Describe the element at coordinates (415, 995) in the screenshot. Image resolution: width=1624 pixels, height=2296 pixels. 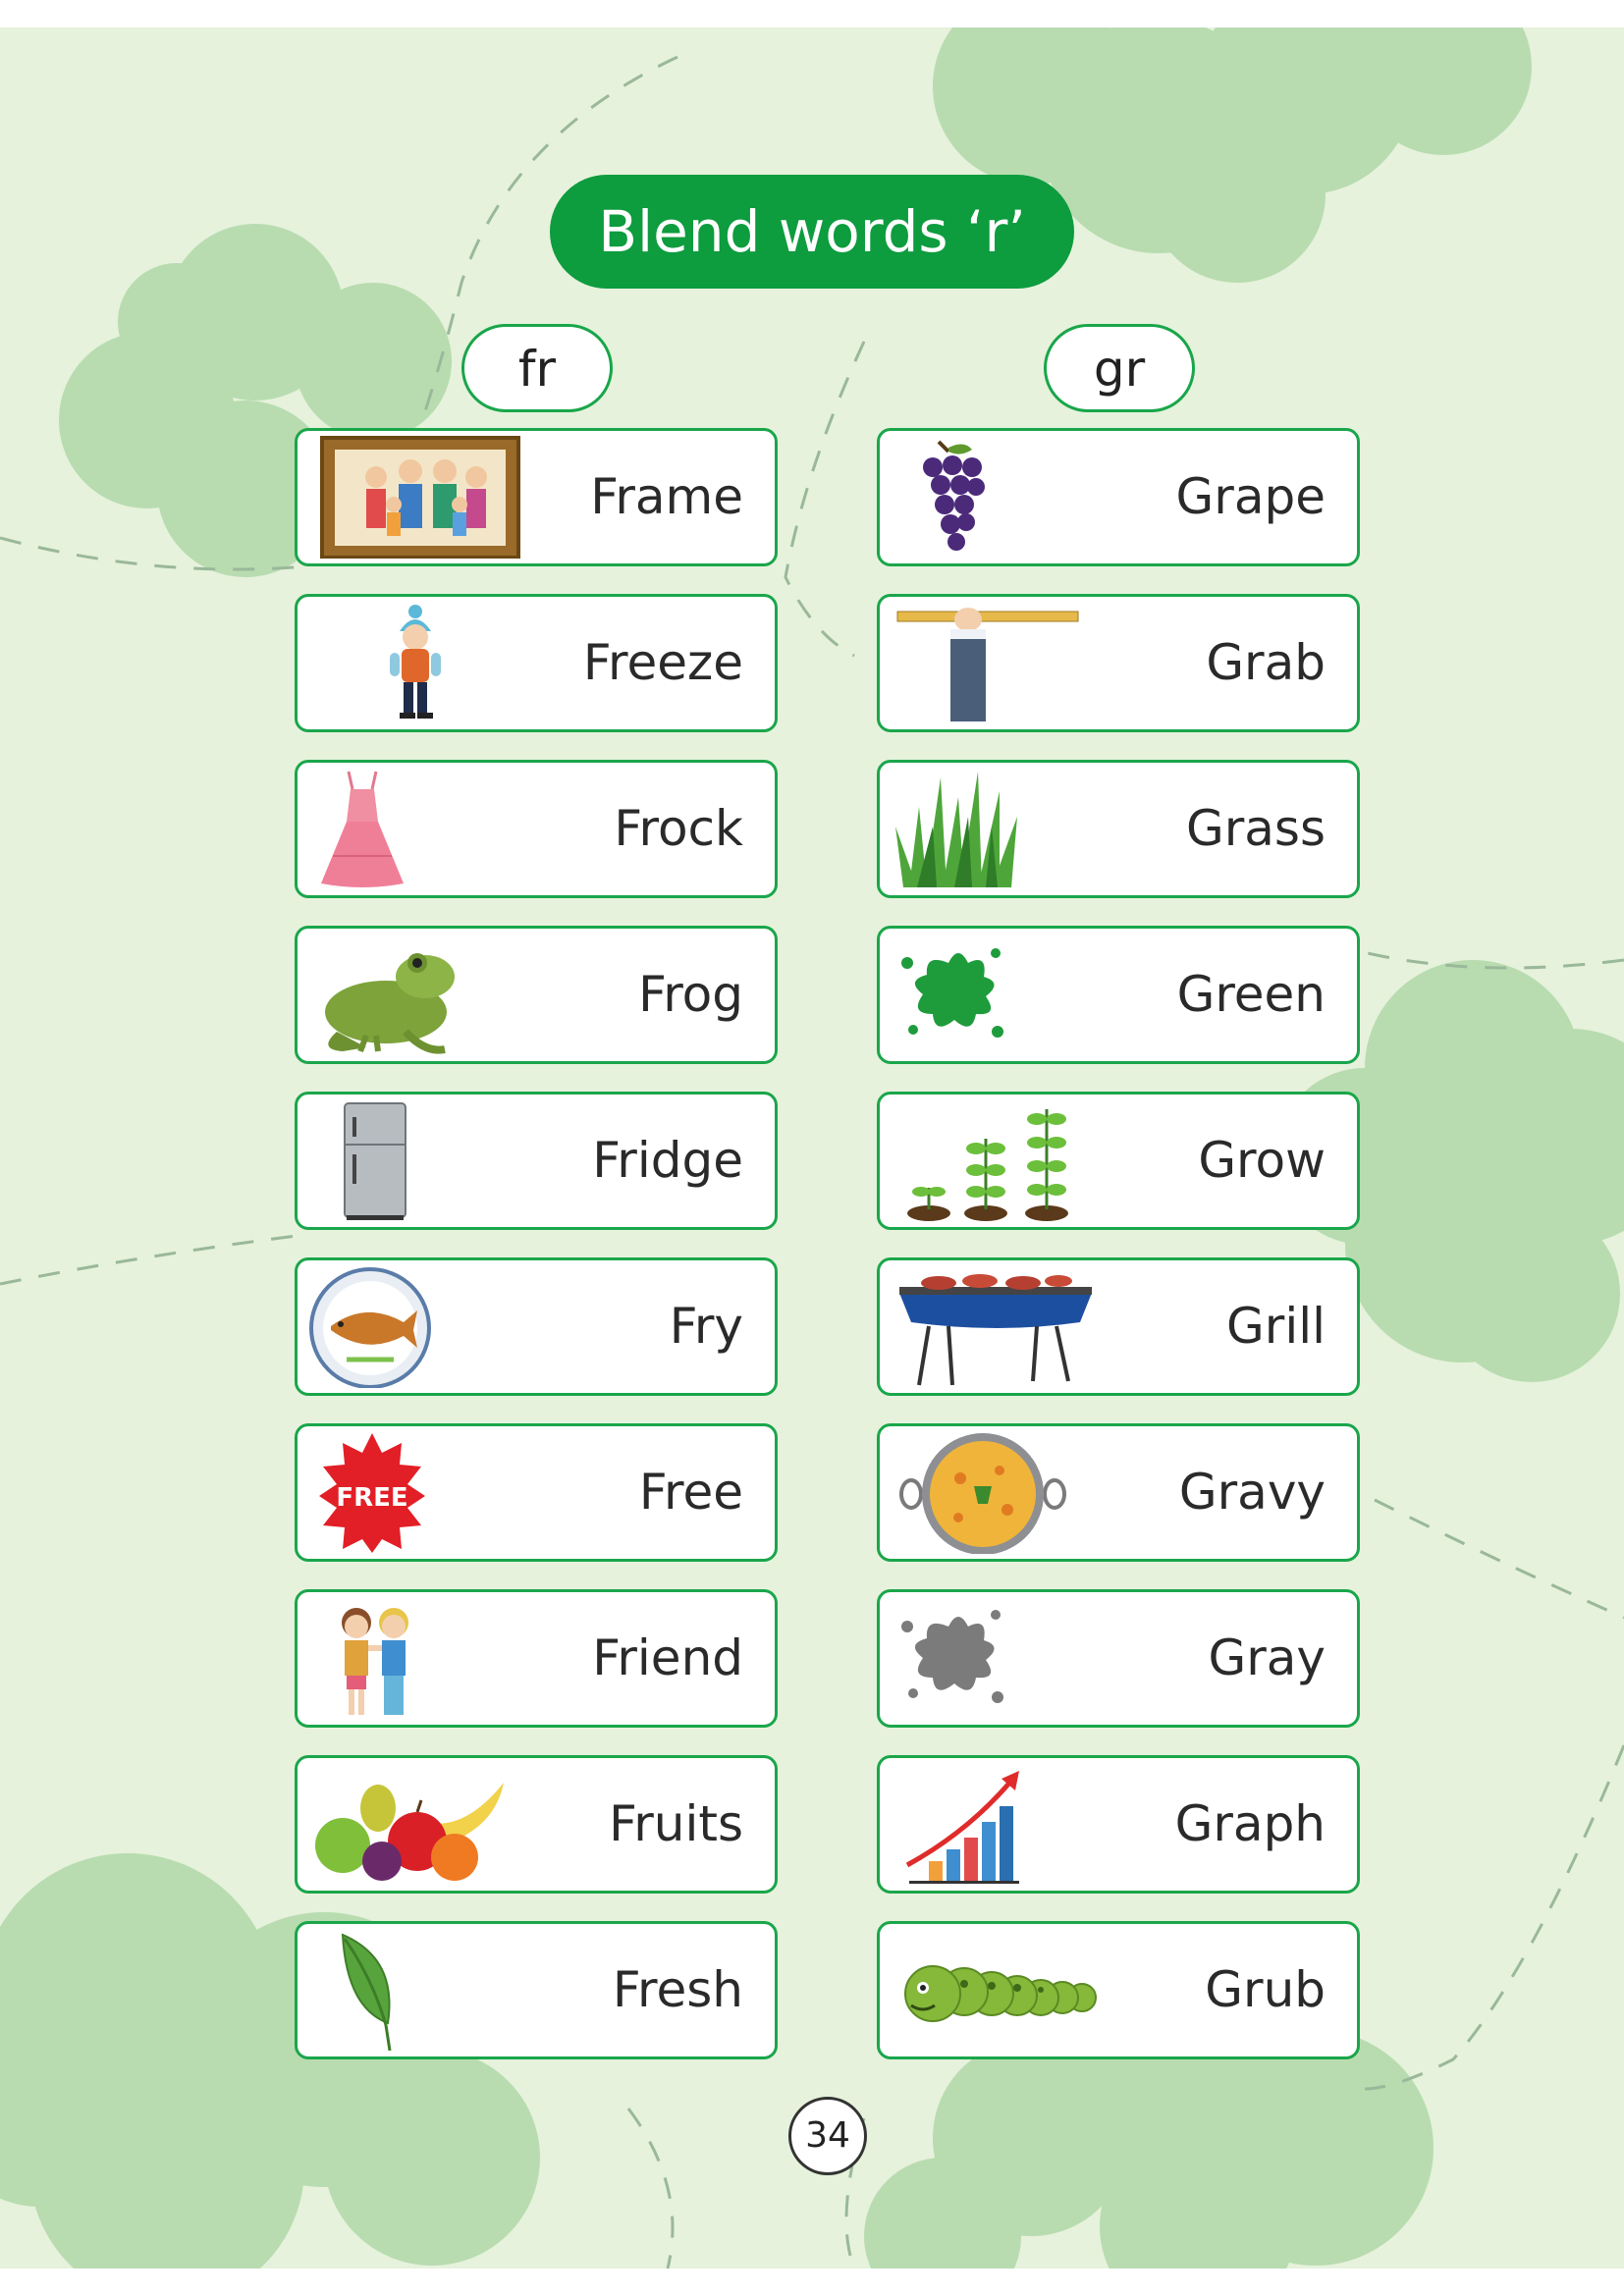
I see `frog-icon` at that location.